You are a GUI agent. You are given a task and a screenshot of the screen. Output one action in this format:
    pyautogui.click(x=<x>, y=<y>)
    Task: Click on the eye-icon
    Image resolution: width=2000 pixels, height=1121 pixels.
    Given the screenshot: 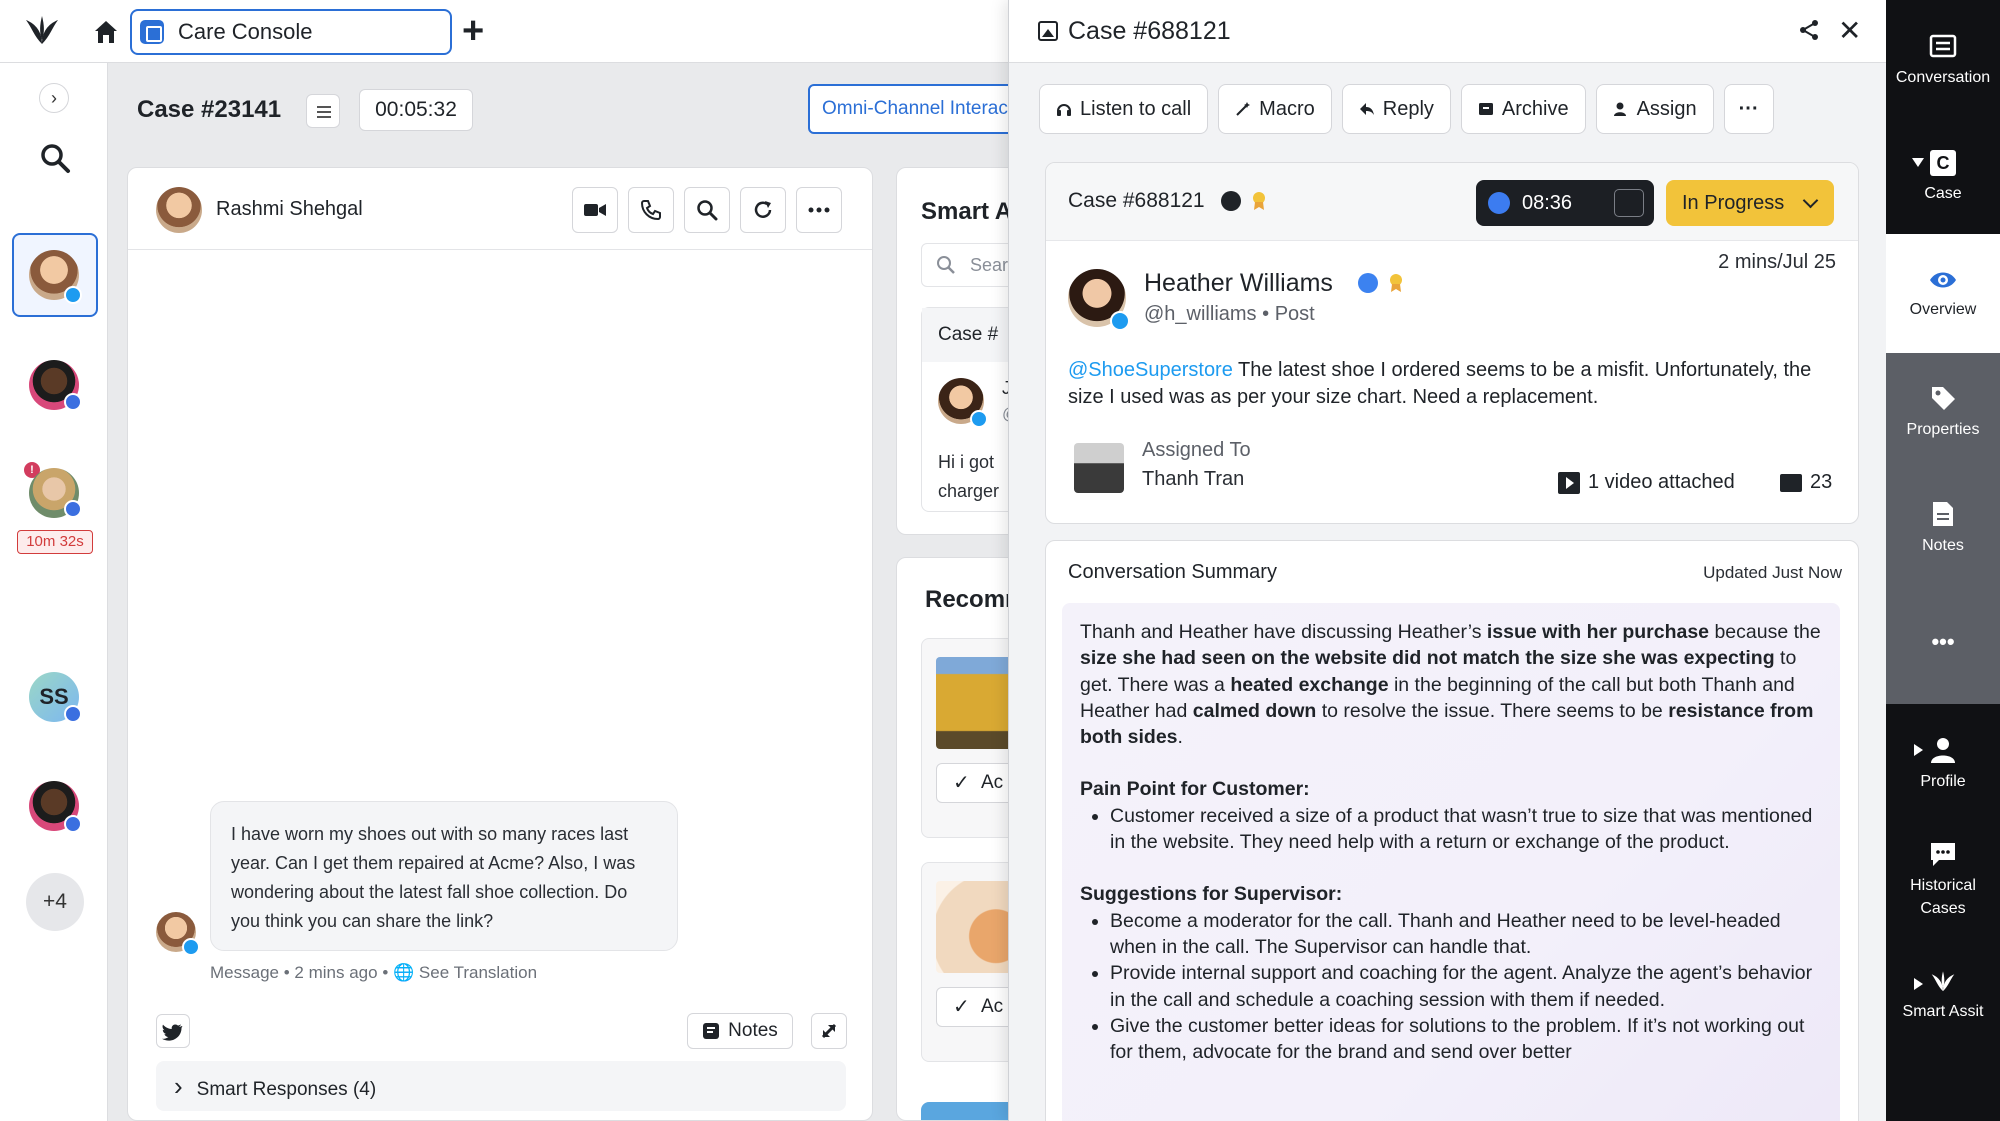 What is the action you would take?
    pyautogui.click(x=1943, y=280)
    